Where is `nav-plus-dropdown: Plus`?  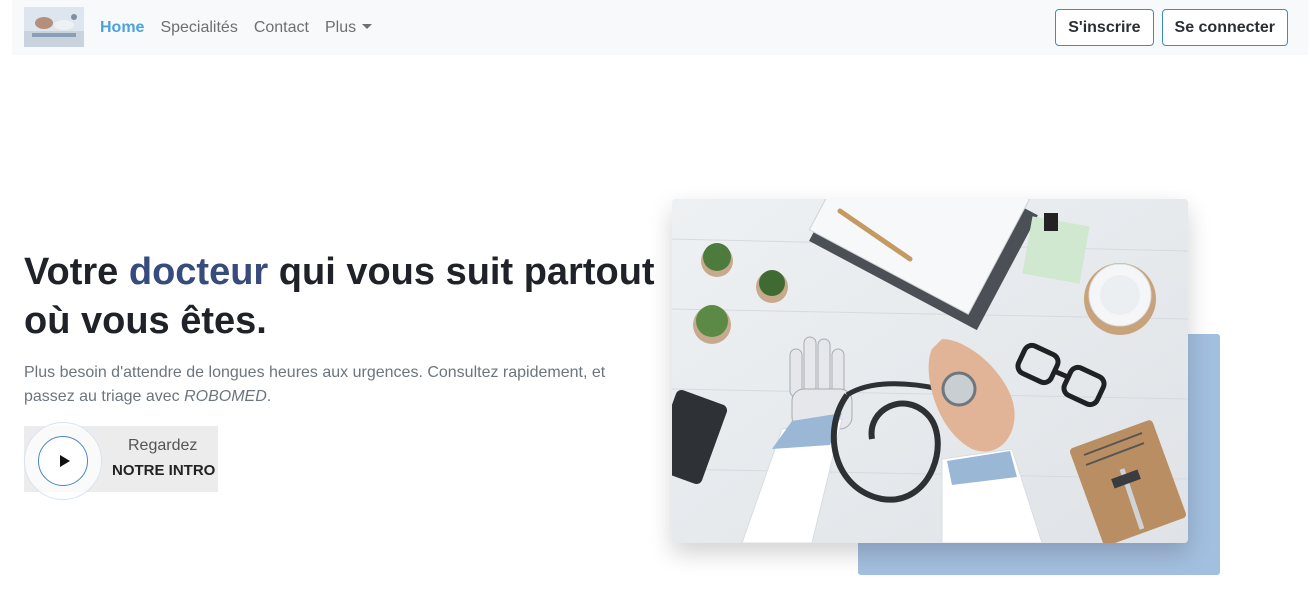 nav-plus-dropdown: Plus is located at coordinates (348, 28).